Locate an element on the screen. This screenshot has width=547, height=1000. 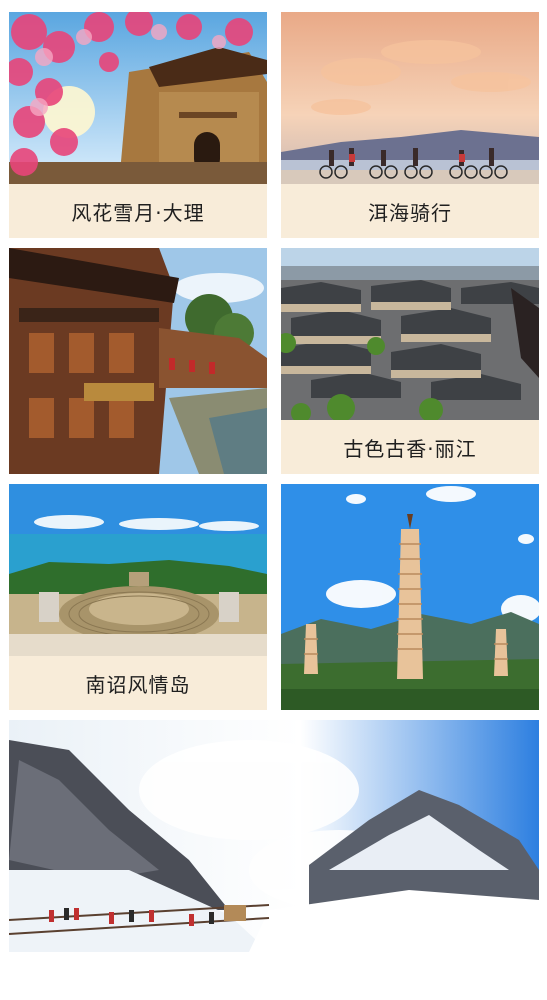
destination-card-erhai: 洱海骑行 is located at coordinates (410, 125).